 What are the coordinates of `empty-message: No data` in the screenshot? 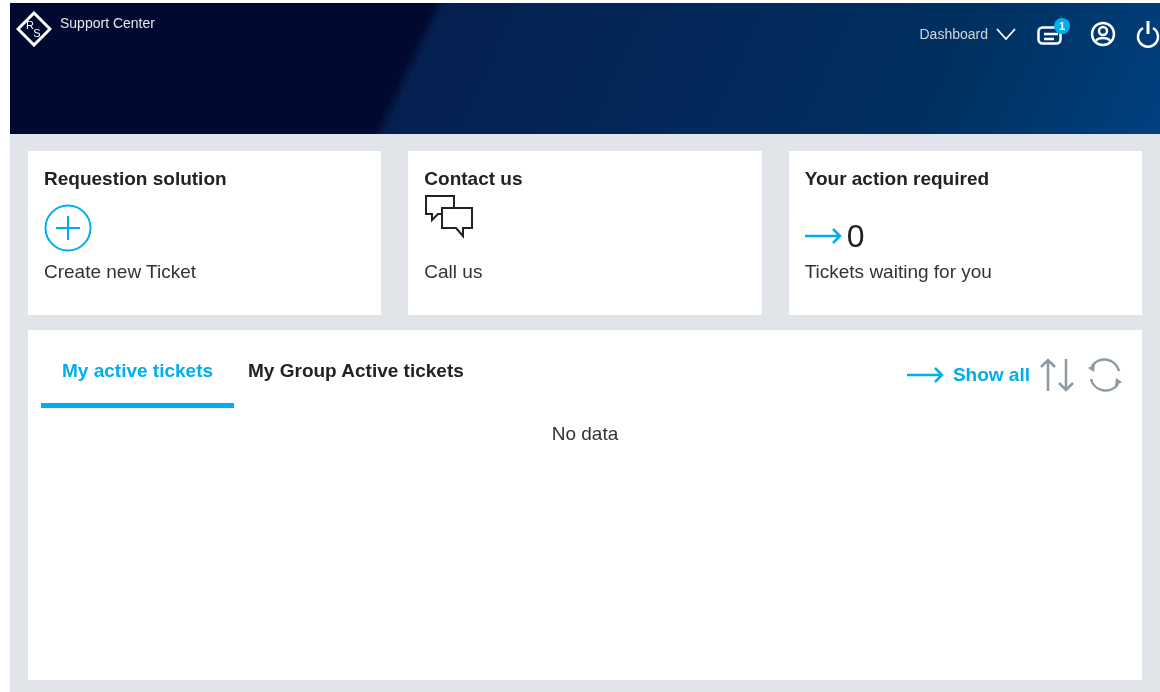 It's located at (585, 434).